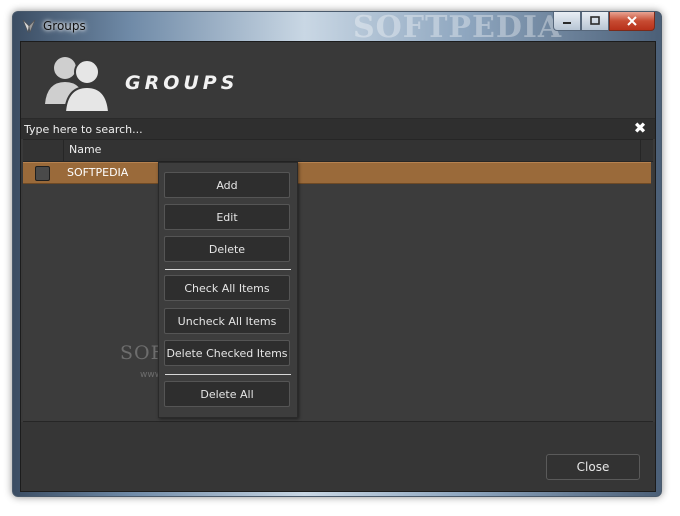  What do you see at coordinates (227, 217) in the screenshot?
I see `menu-edit-button: Edit` at bounding box center [227, 217].